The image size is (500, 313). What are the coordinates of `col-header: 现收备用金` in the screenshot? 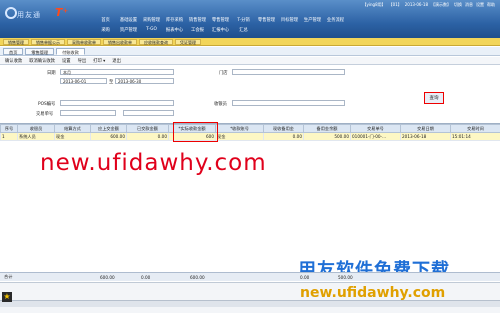 It's located at (283, 128).